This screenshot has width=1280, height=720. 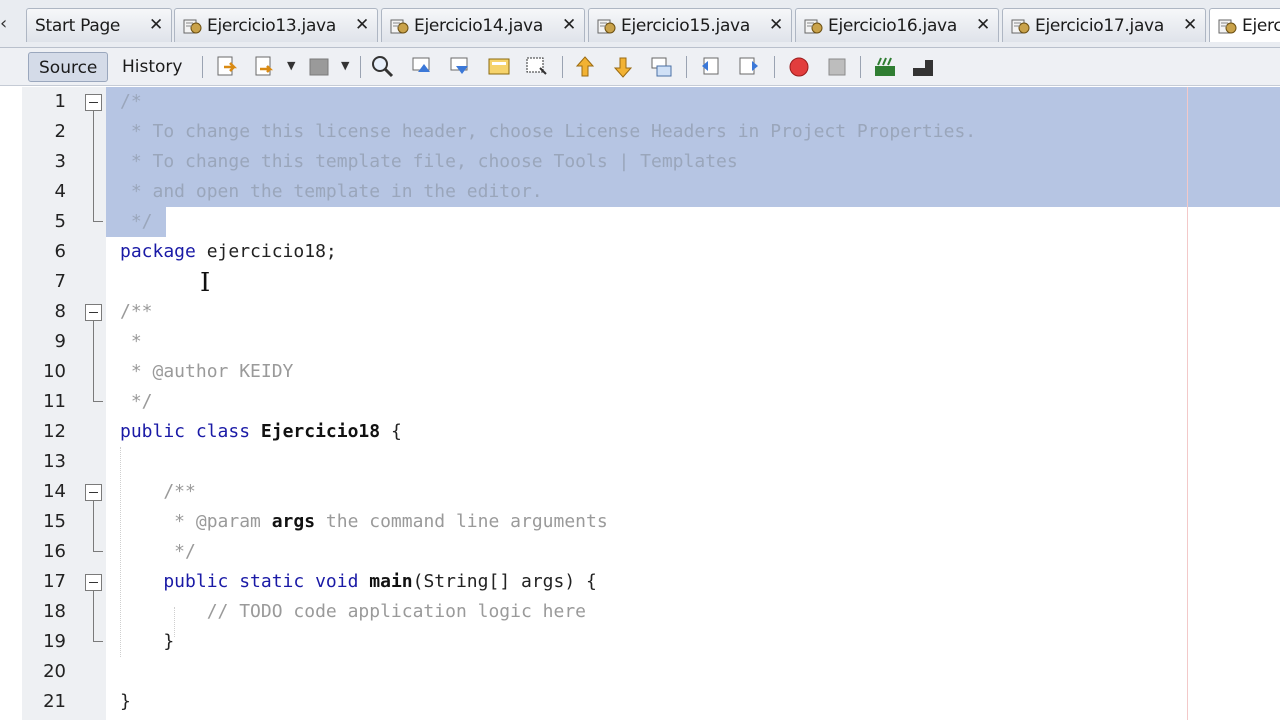 I want to click on line-number: 9, so click(x=60, y=341).